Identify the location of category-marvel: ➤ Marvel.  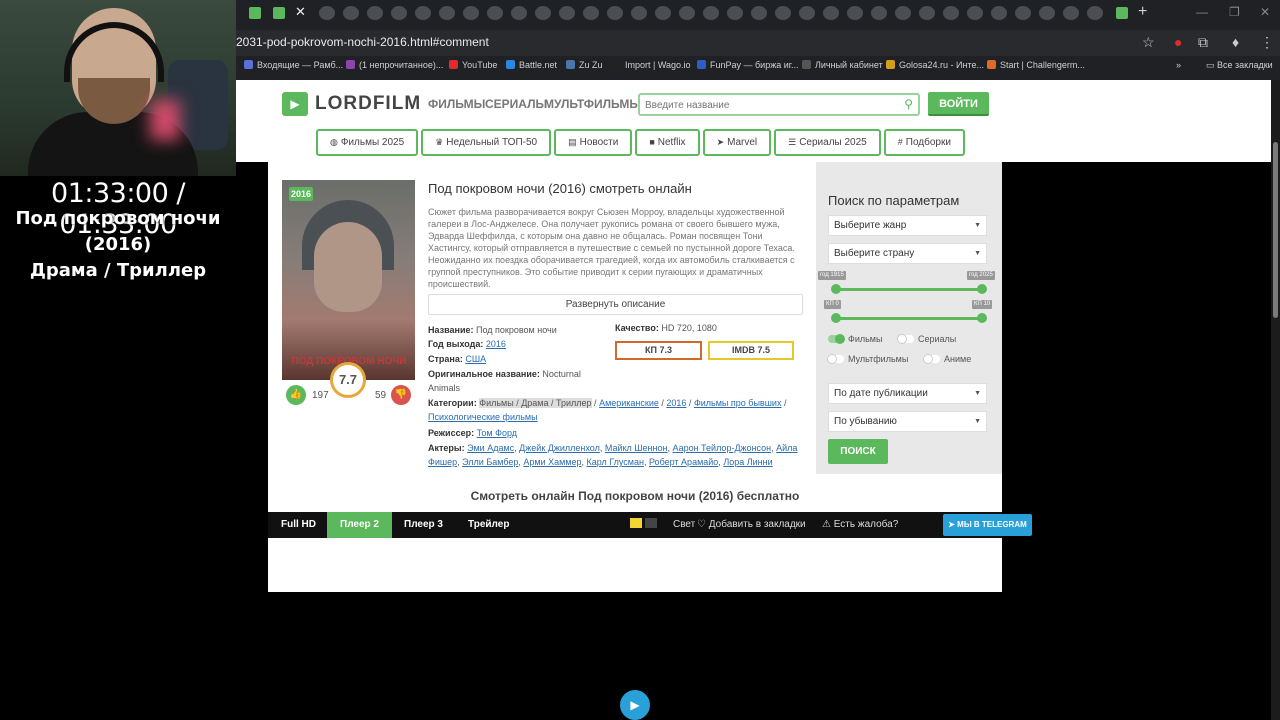
(737, 142).